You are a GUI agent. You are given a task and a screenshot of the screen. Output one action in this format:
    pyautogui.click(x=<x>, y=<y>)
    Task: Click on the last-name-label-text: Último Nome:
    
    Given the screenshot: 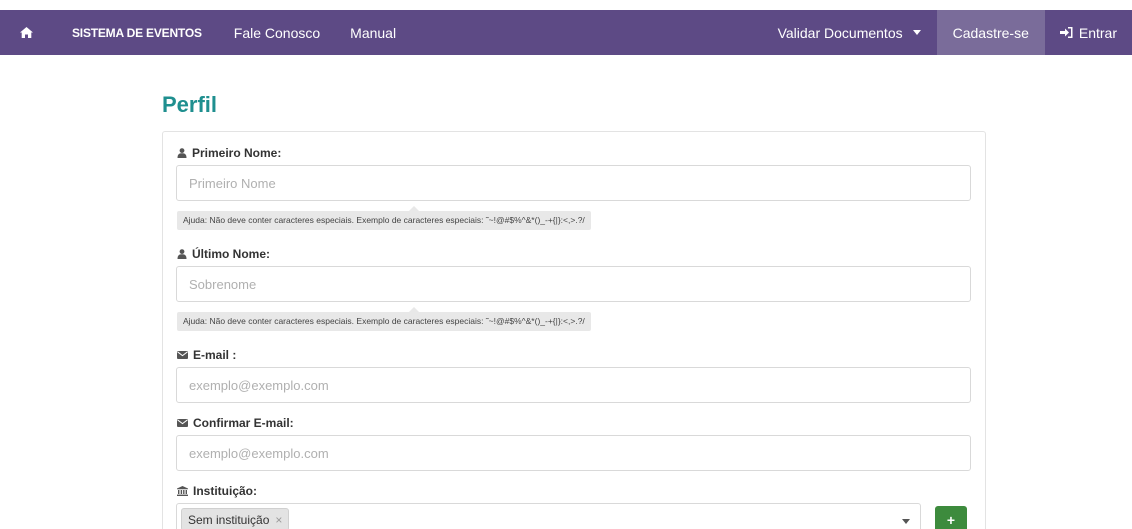 What is the action you would take?
    pyautogui.click(x=231, y=254)
    